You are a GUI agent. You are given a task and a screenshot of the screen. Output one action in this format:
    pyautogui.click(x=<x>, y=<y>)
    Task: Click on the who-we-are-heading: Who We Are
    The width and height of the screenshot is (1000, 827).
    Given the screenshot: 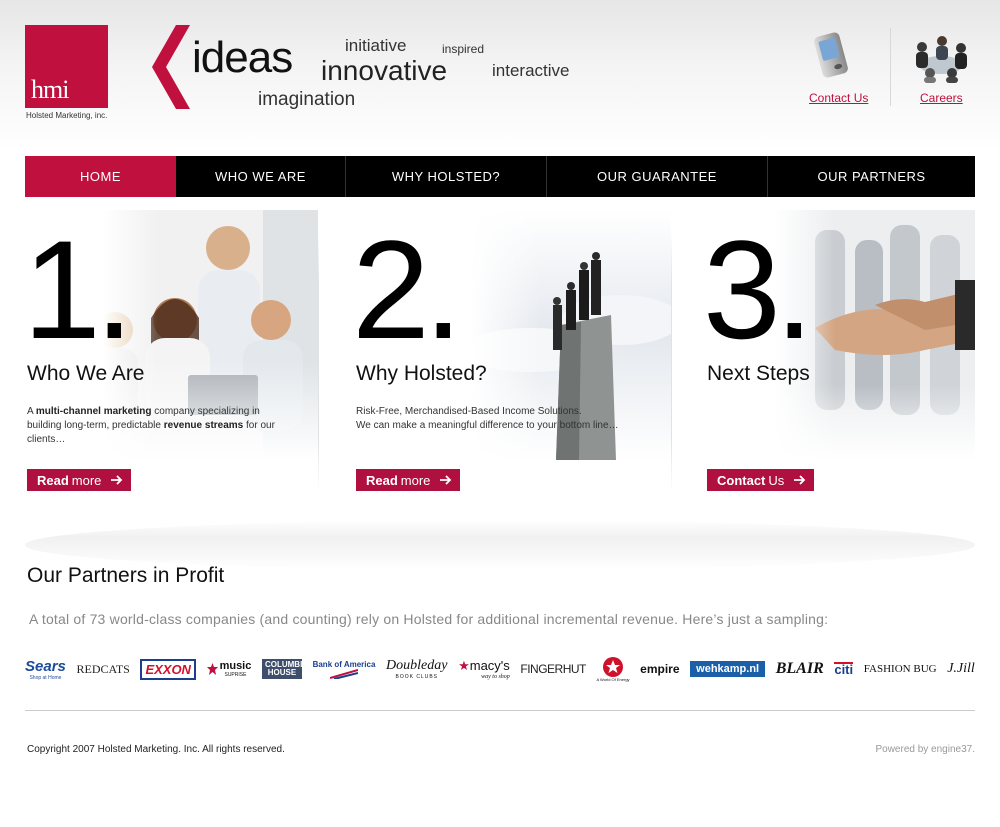 What is the action you would take?
    pyautogui.click(x=86, y=373)
    